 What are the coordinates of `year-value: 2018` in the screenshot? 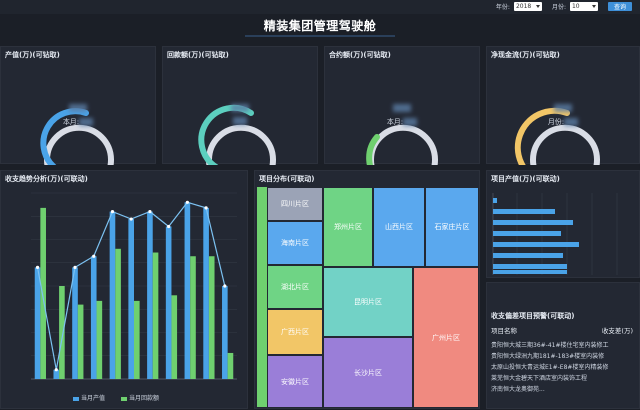 It's located at (523, 6).